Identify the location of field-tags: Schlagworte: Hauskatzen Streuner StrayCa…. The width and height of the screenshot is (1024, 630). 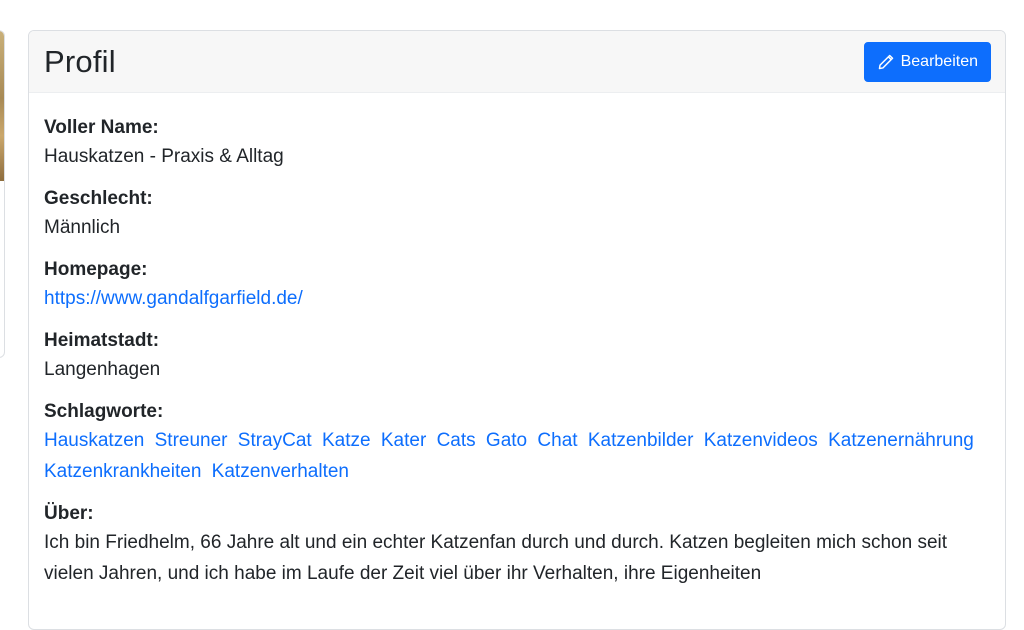
(517, 443).